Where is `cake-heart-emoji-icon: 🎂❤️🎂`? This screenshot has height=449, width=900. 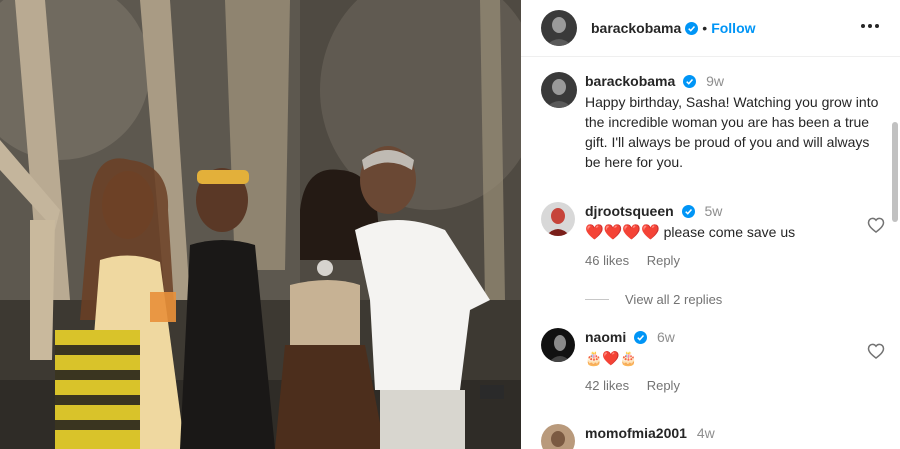
cake-heart-emoji-icon: 🎂❤️🎂 is located at coordinates (611, 358).